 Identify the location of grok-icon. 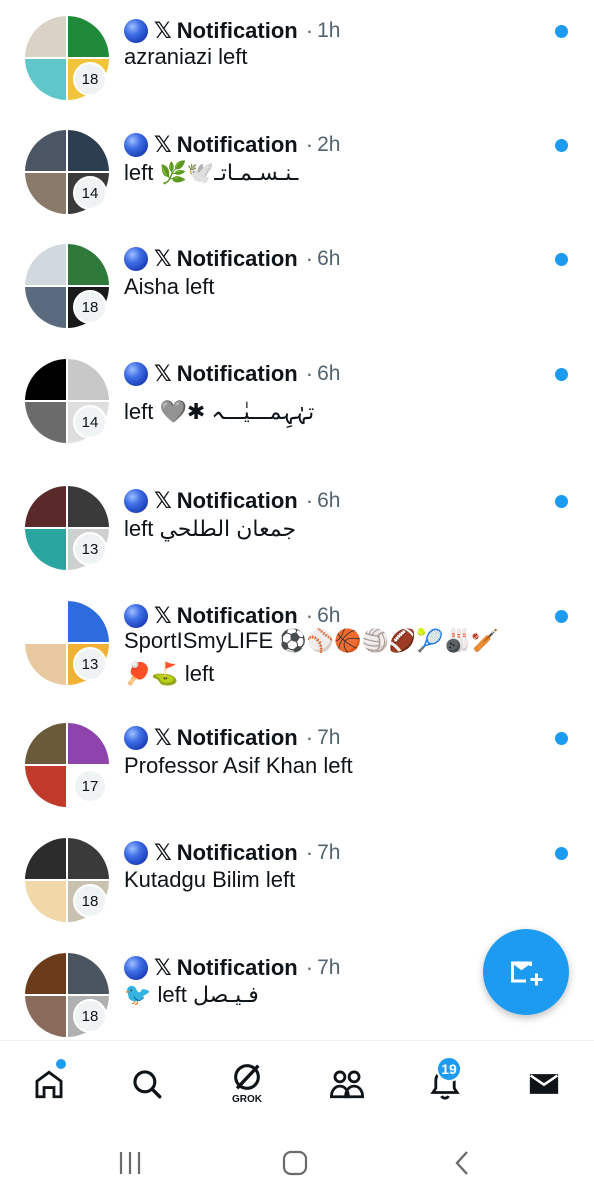
(247, 1077).